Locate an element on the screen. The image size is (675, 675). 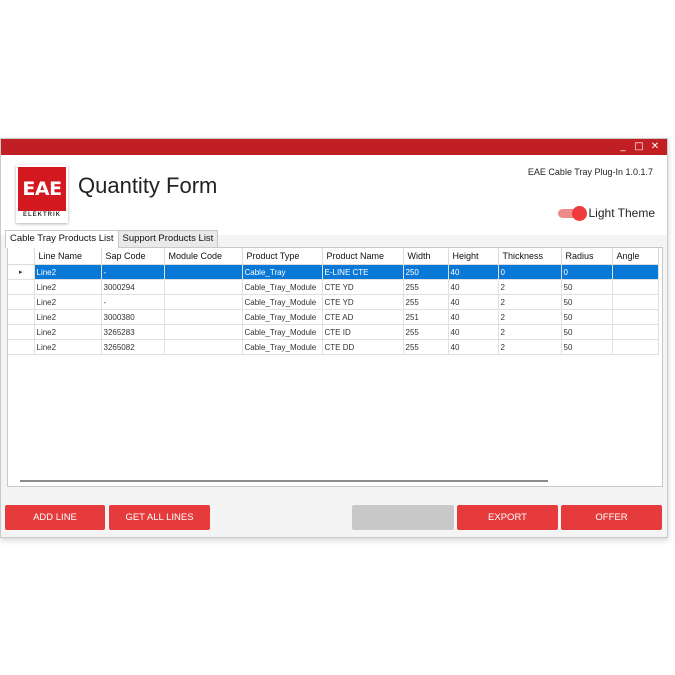
close-icon: ✕ is located at coordinates (655, 147).